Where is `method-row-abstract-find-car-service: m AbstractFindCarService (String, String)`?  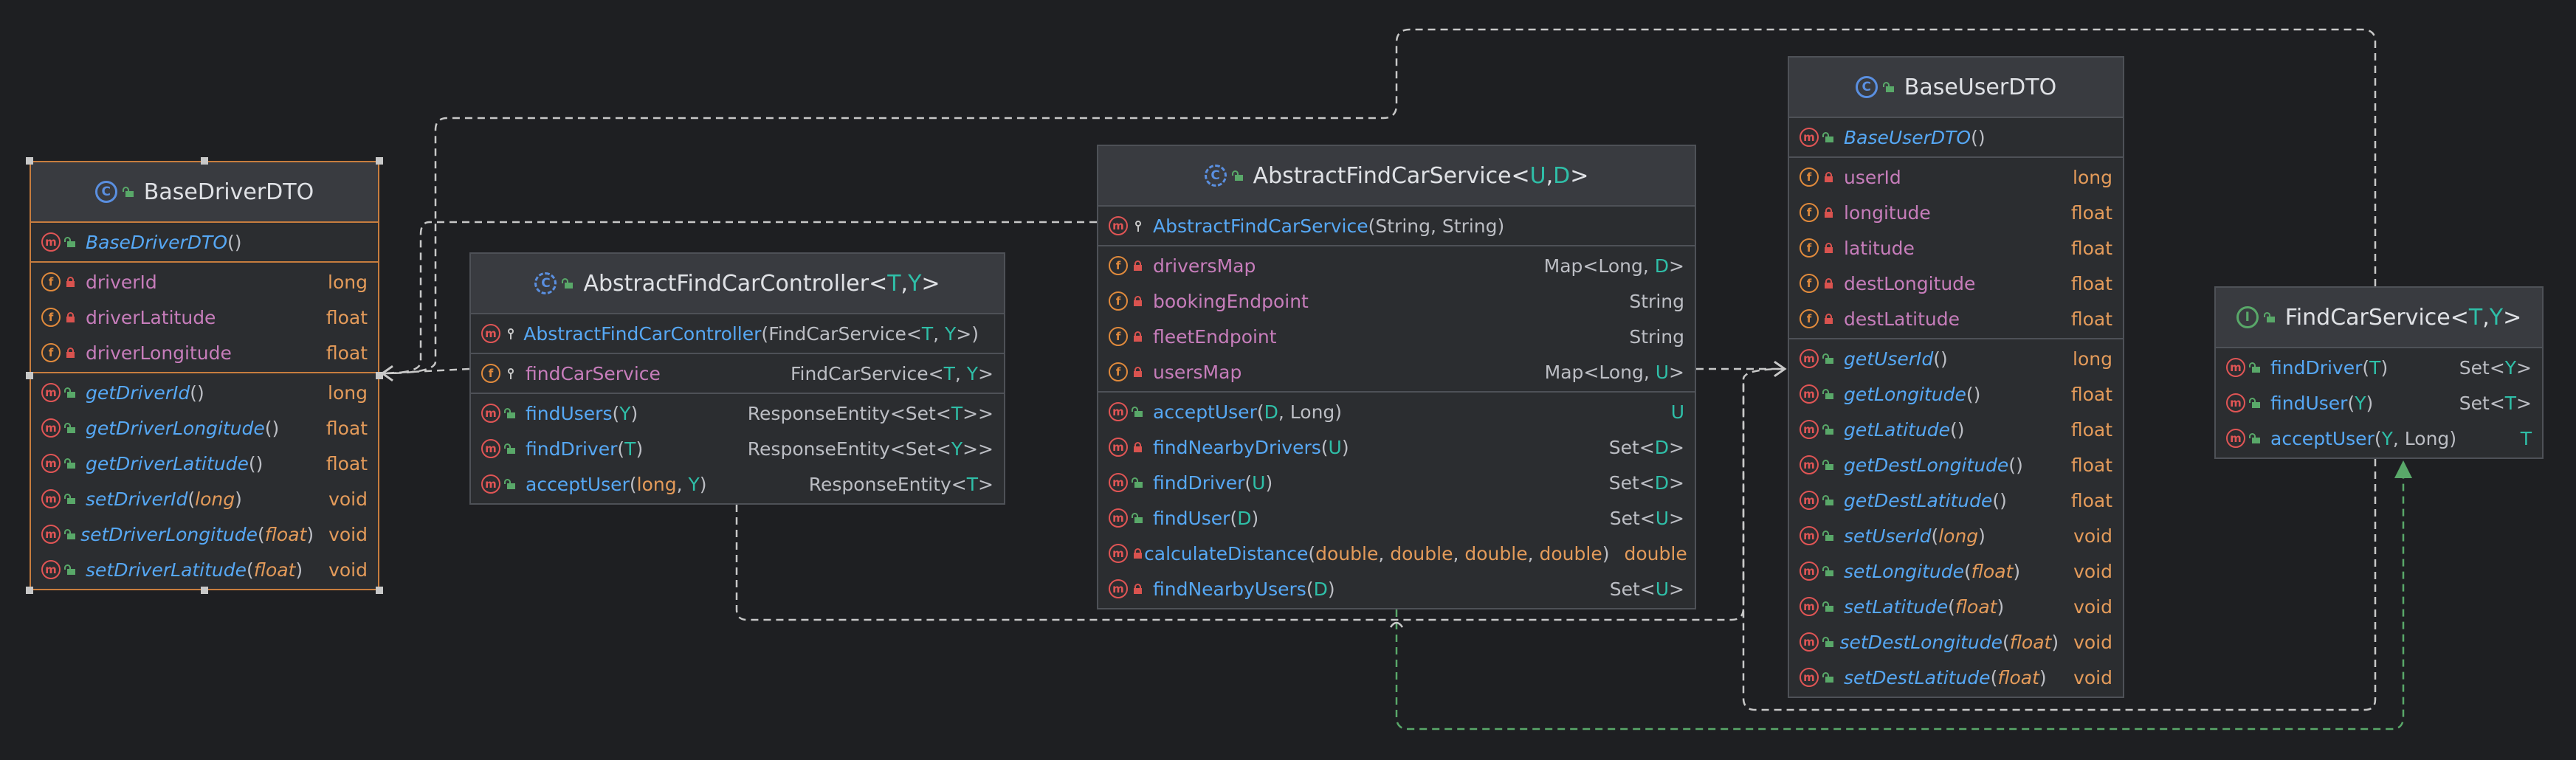 method-row-abstract-find-car-service: m AbstractFindCarService (String, String) is located at coordinates (1396, 226).